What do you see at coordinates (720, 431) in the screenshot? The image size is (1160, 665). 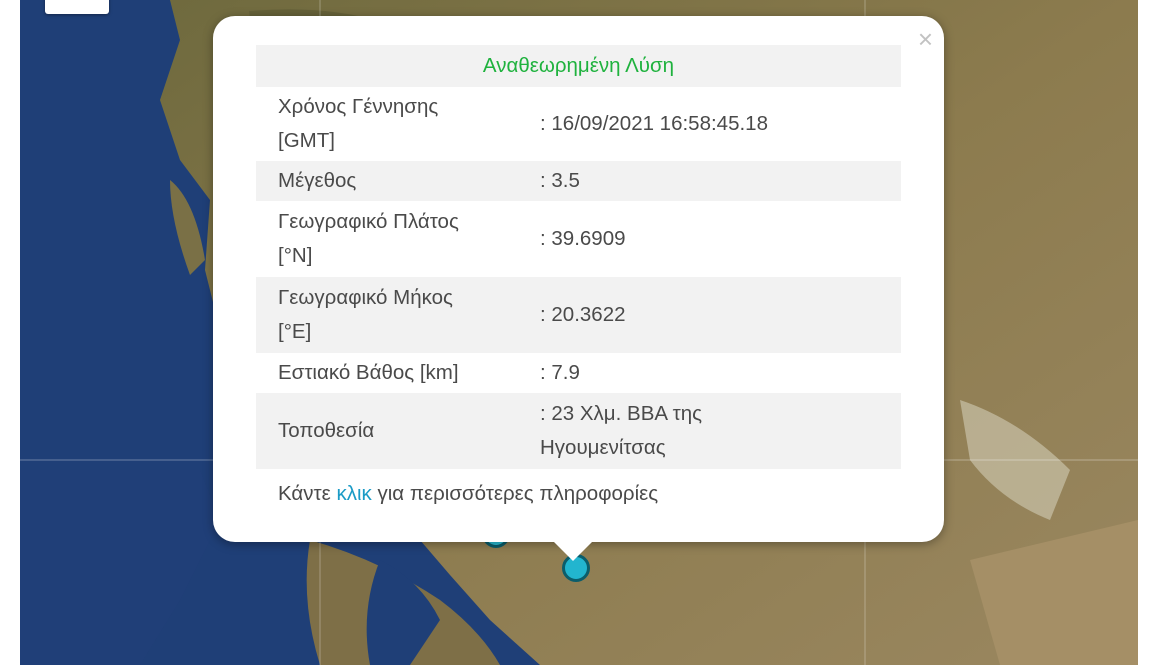 I see `row-value: : 23 Χλμ. ΒΒΑ της Ηγουμενίτσας` at bounding box center [720, 431].